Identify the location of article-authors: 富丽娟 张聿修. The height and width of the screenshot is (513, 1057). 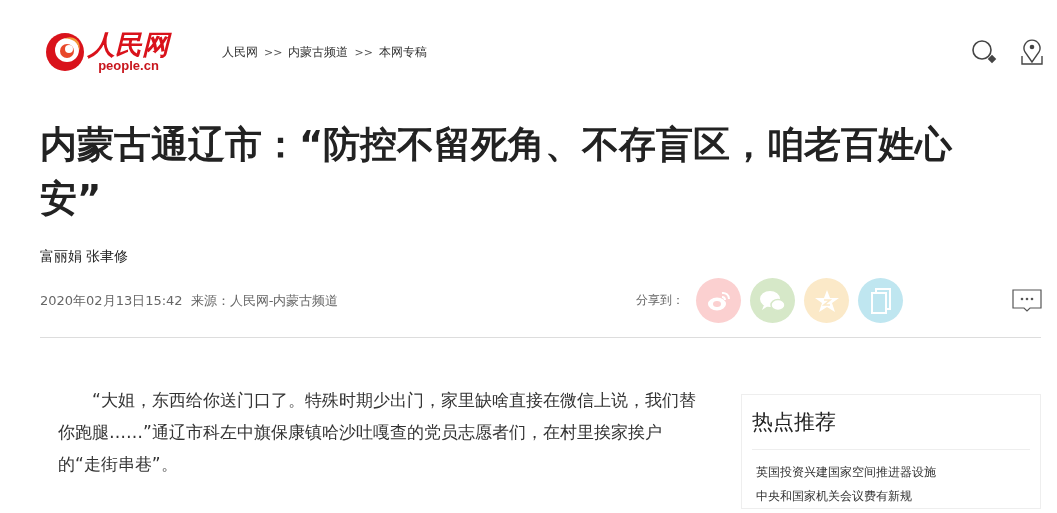
(85, 257).